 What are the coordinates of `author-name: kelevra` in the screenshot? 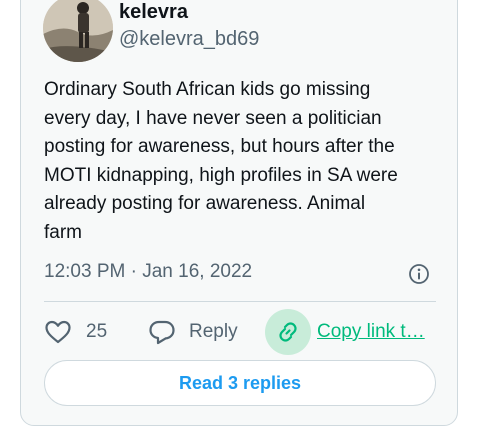 It's located at (153, 12).